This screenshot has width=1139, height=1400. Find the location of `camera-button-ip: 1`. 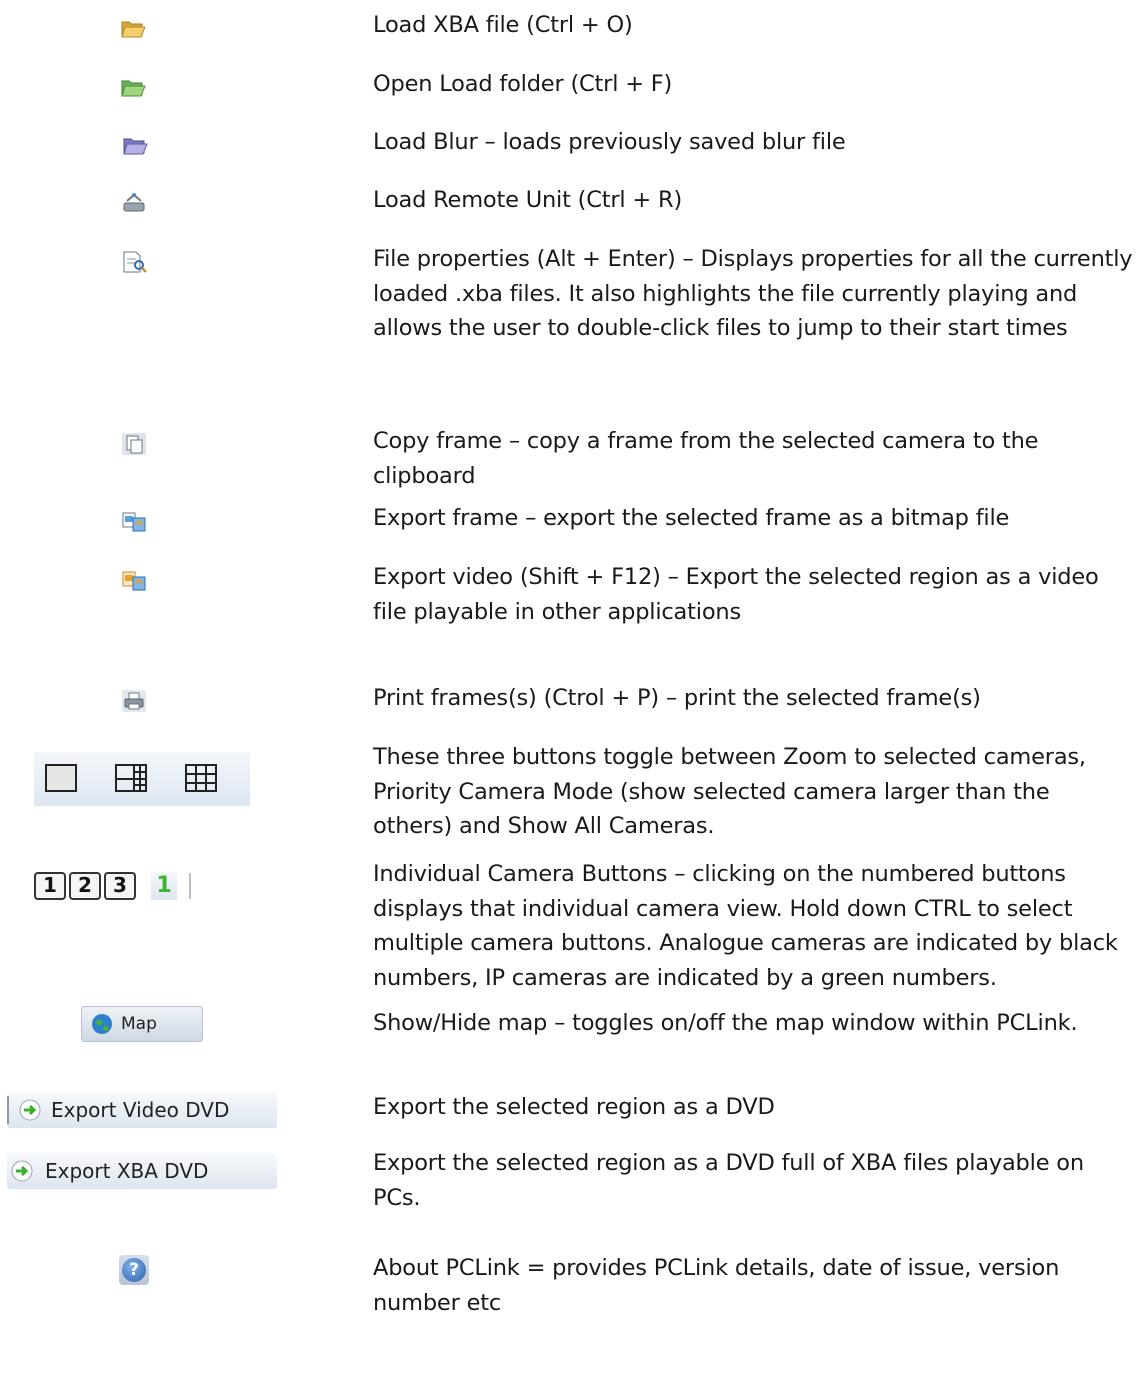

camera-button-ip: 1 is located at coordinates (164, 886).